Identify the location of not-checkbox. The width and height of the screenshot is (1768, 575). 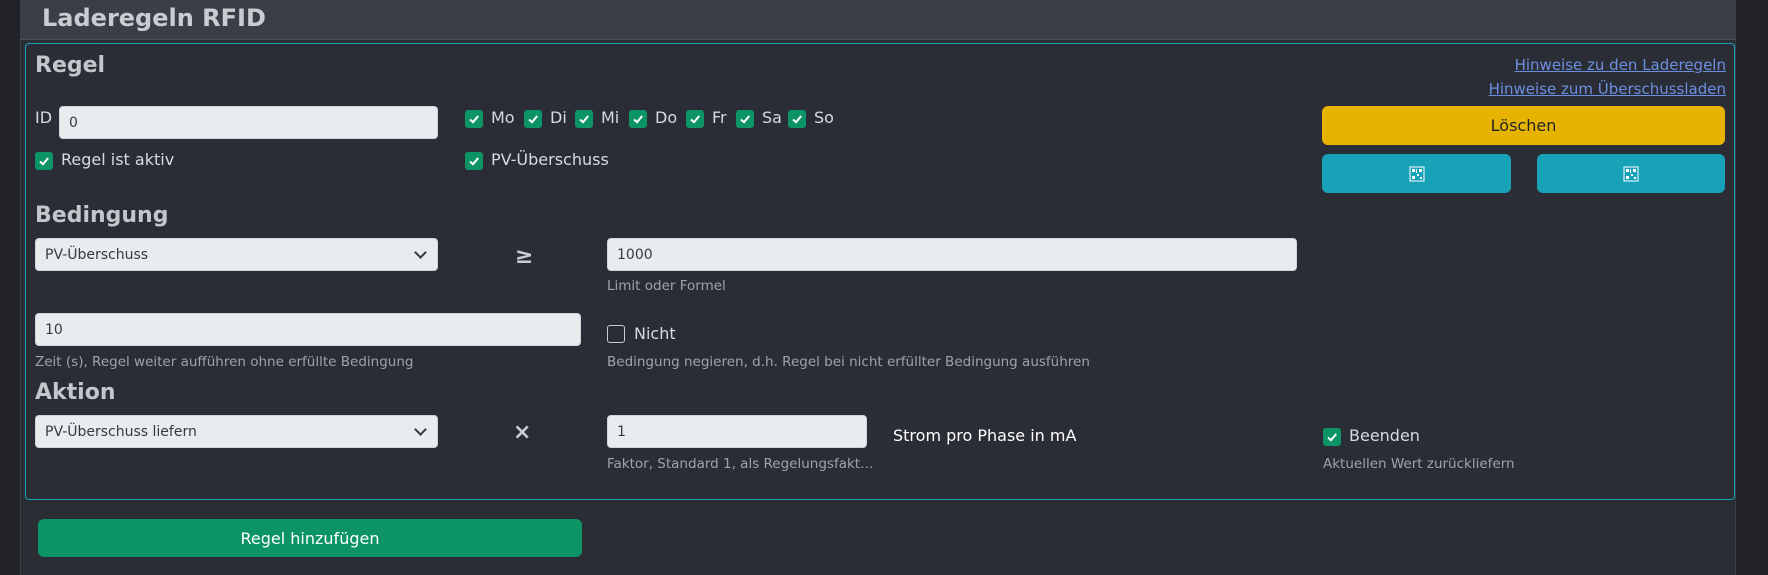
(616, 334).